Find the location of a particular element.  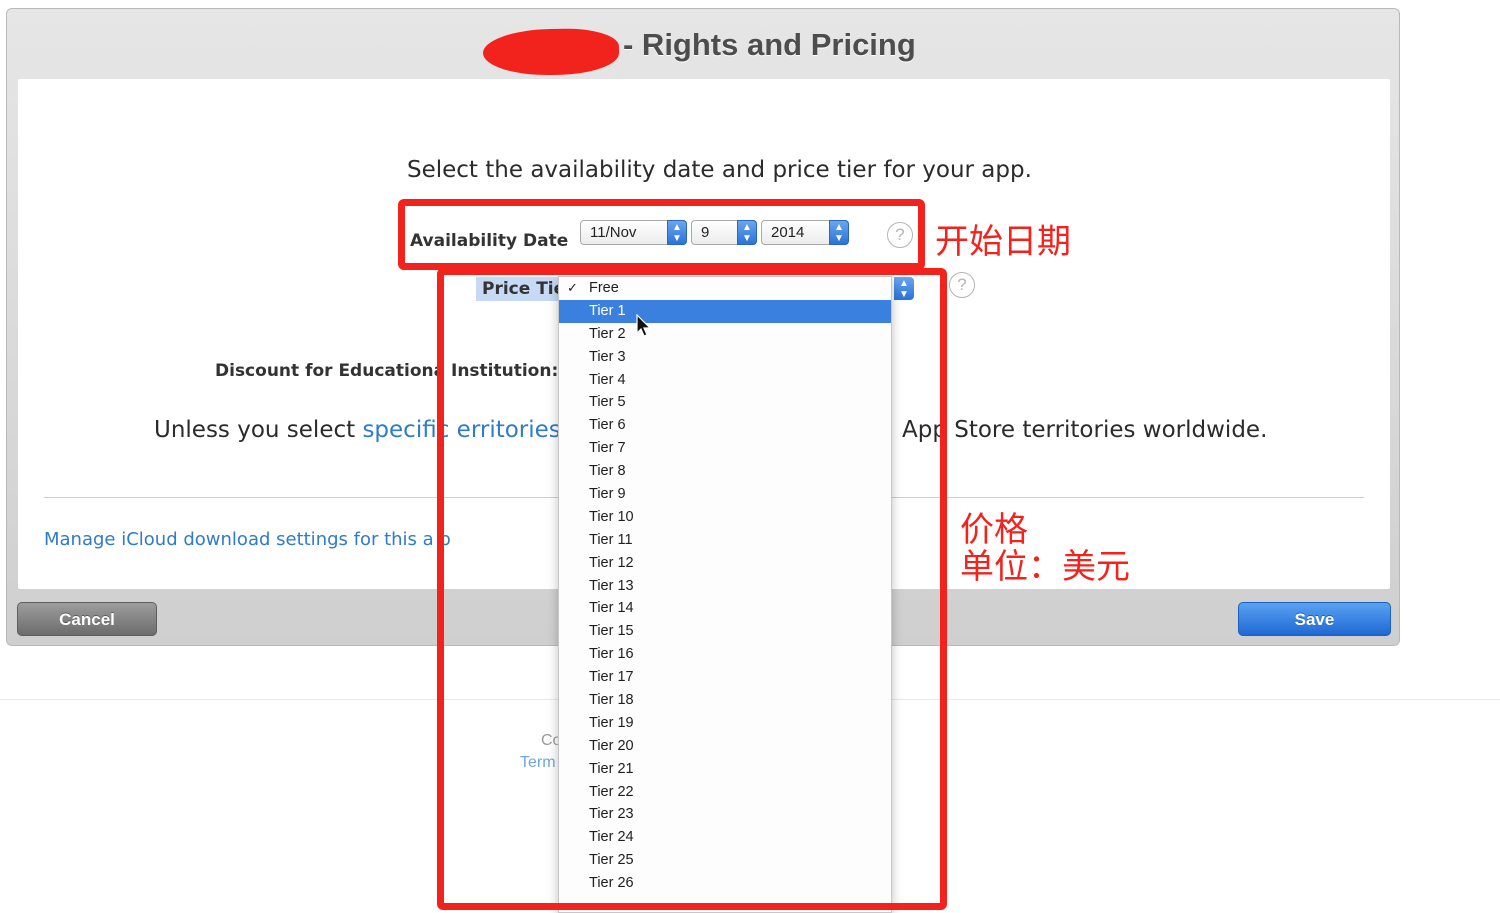

save-button: Save is located at coordinates (1314, 619).